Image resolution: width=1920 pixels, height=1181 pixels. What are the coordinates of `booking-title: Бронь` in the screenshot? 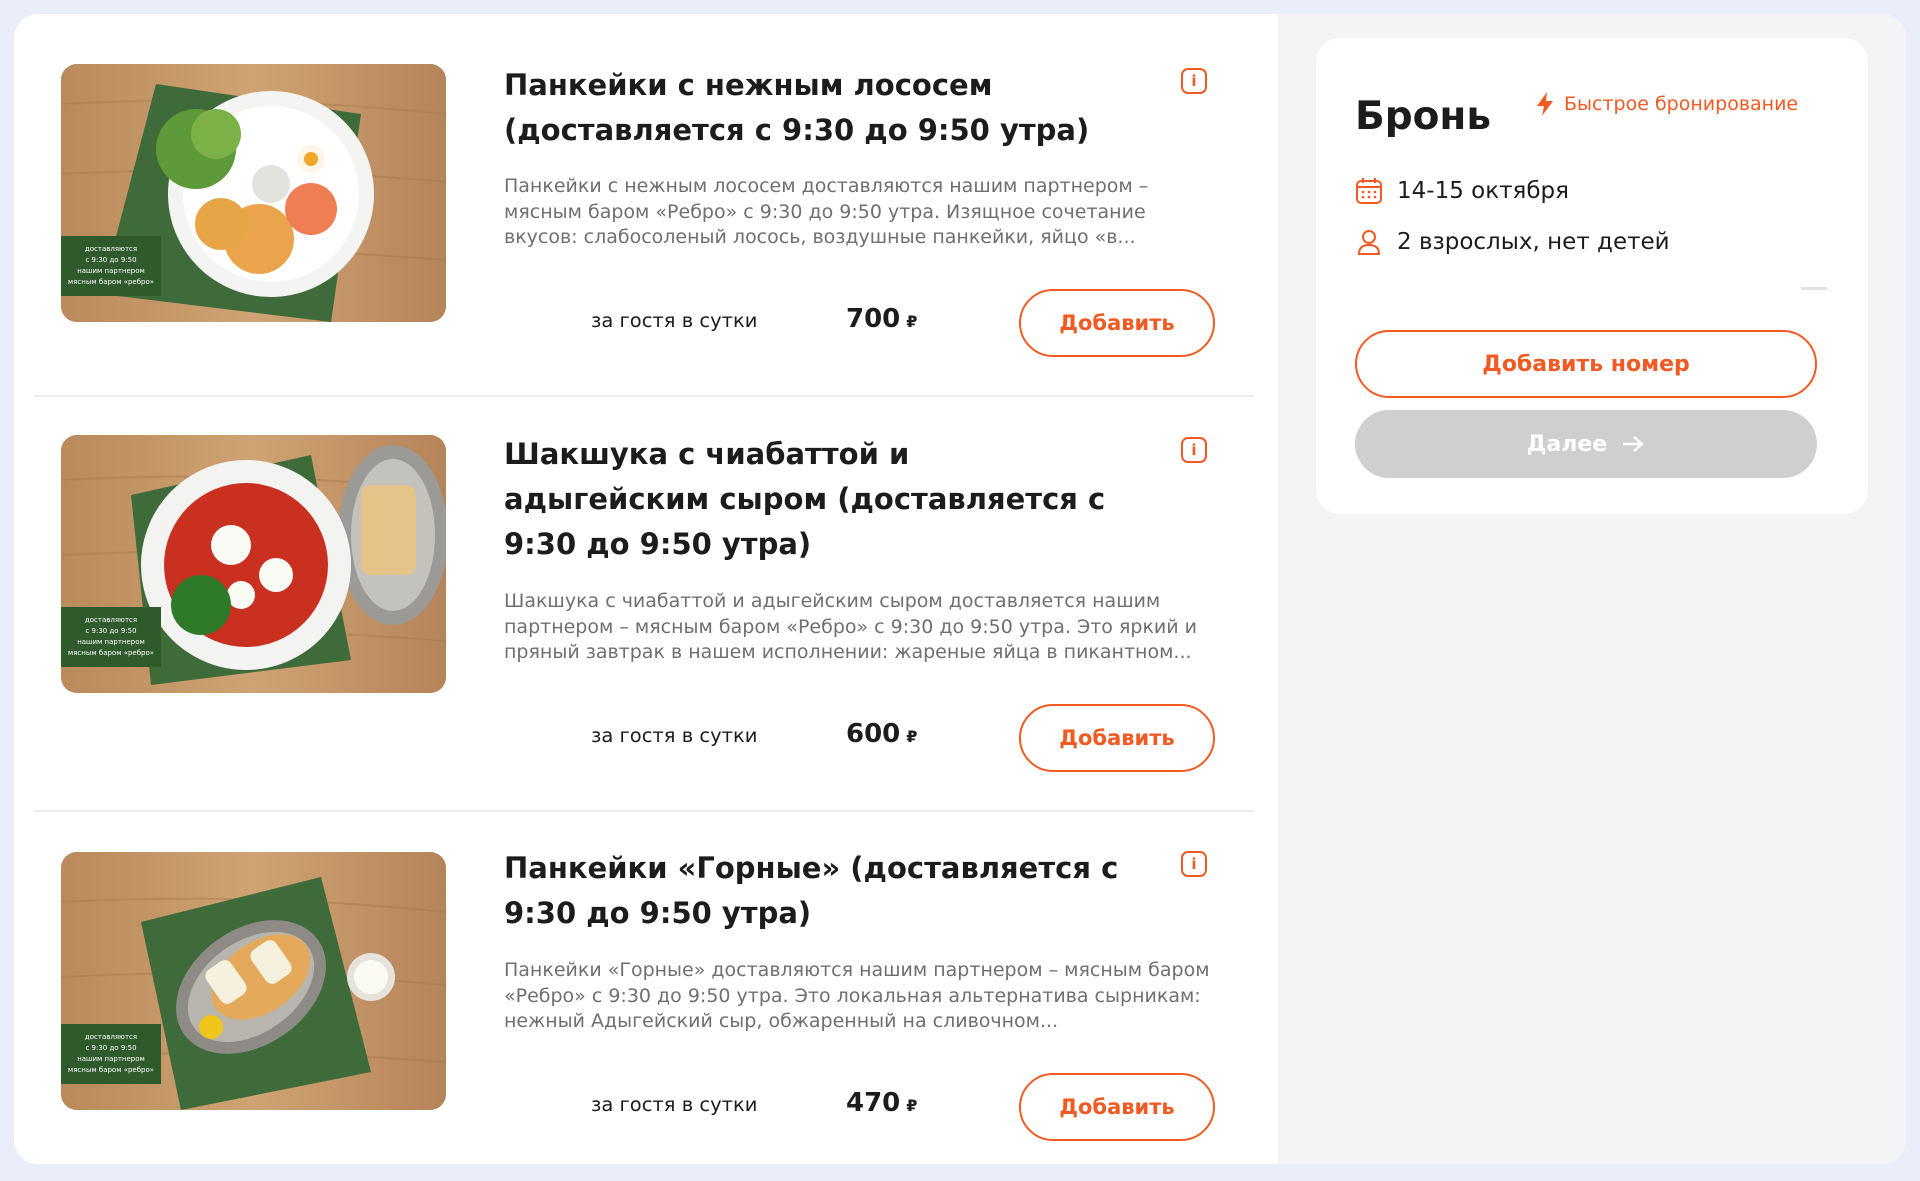 It's located at (1423, 116).